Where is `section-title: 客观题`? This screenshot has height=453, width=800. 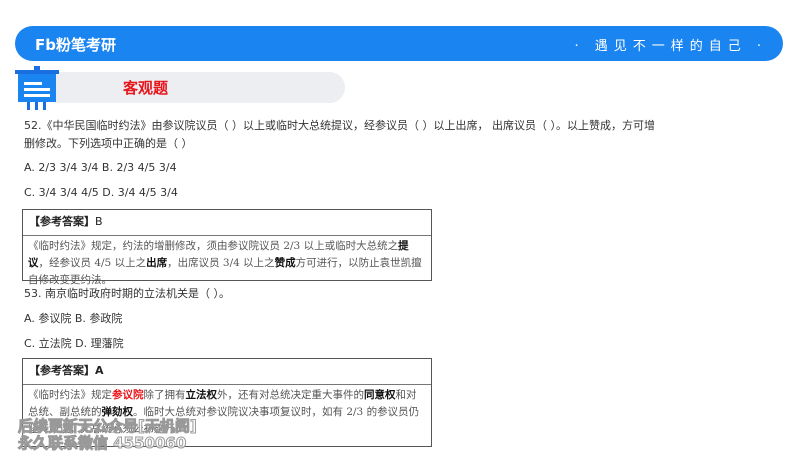
section-title: 客观题 is located at coordinates (146, 88).